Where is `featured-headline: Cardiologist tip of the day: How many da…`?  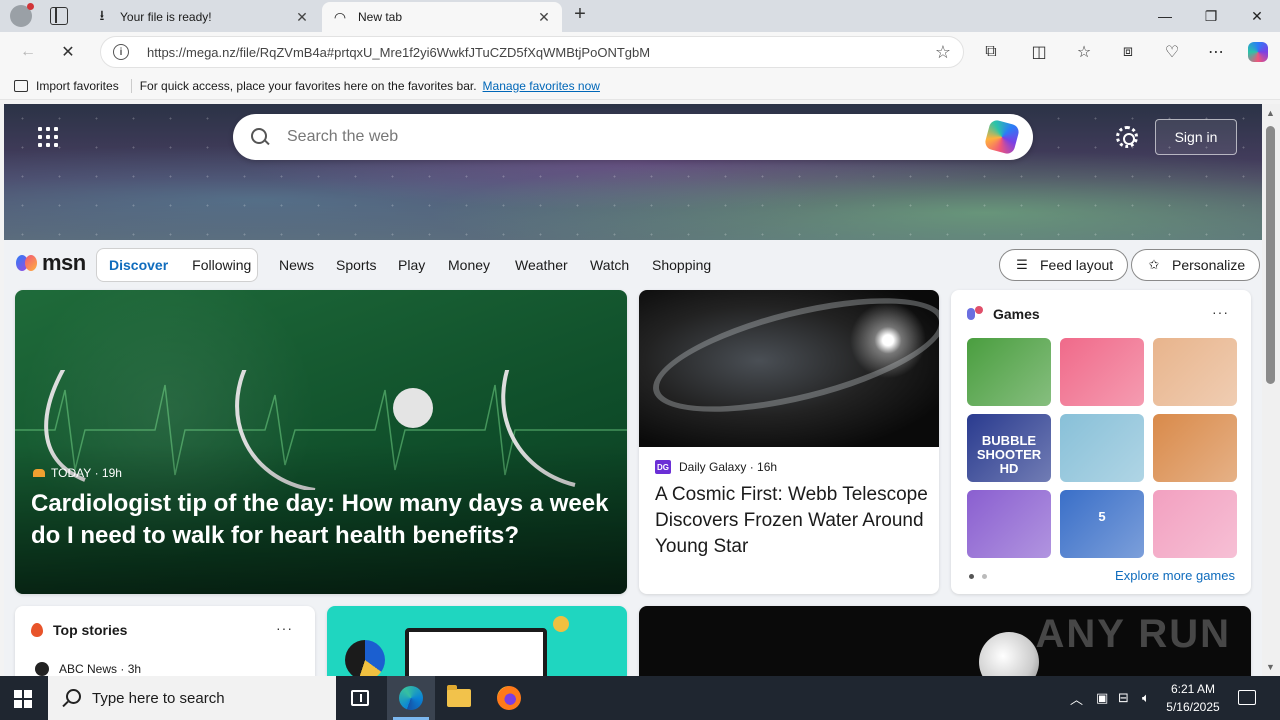
featured-headline: Cardiologist tip of the day: How many da… is located at coordinates (326, 520).